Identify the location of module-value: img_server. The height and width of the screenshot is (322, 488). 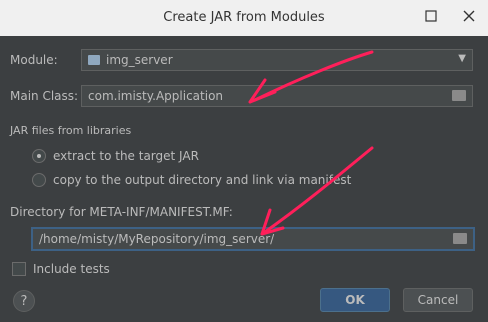
(139, 60).